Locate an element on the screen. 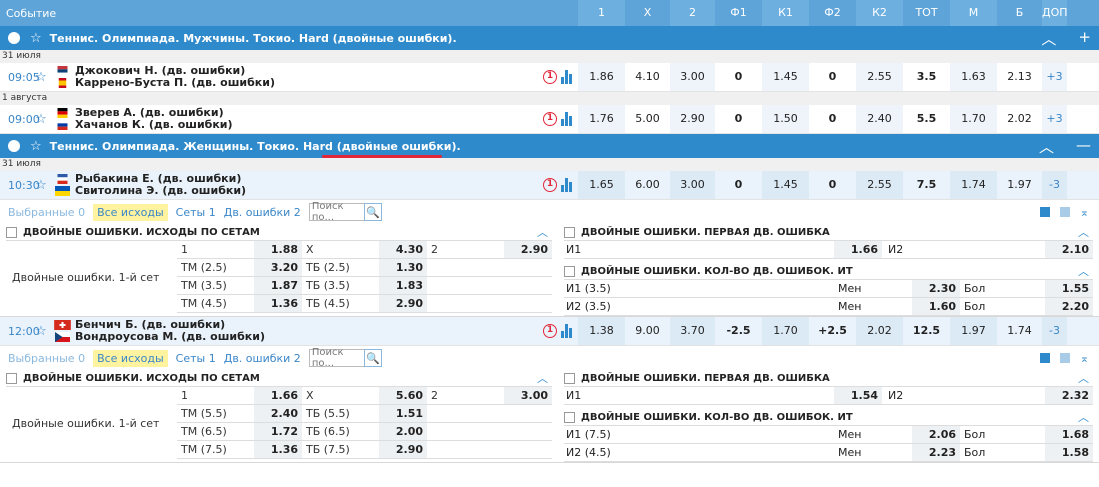  odd-x: 5.60 is located at coordinates (403, 395).